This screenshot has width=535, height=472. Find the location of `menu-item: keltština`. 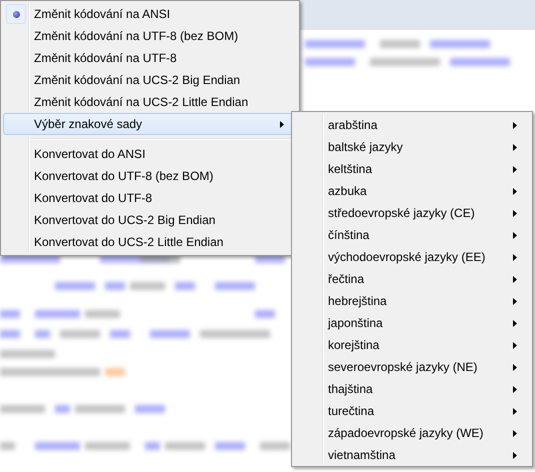

menu-item: keltština is located at coordinates (412, 169).